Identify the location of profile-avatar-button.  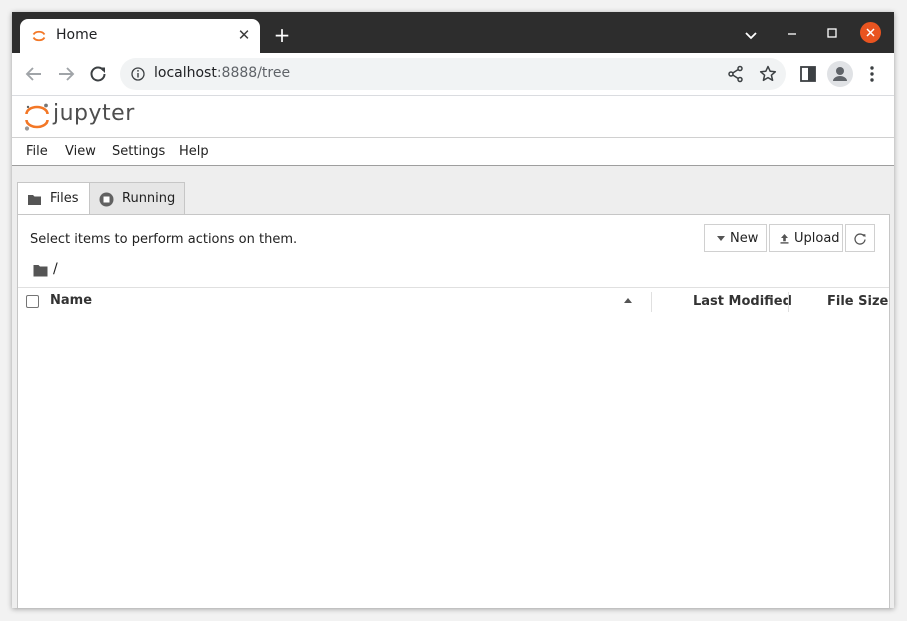
(840, 74).